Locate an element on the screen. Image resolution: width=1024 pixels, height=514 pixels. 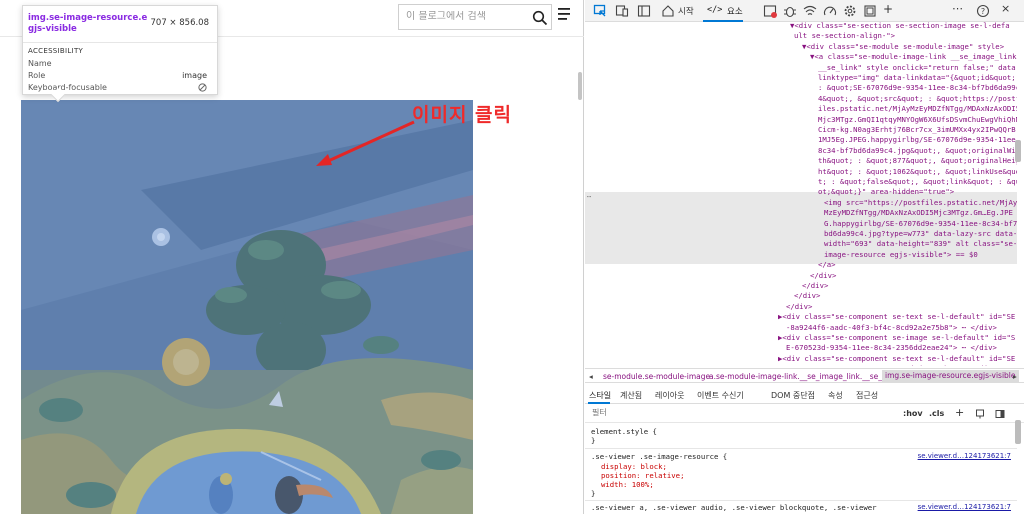
tooltip-row-role: Role image is located at coordinates (117, 75).